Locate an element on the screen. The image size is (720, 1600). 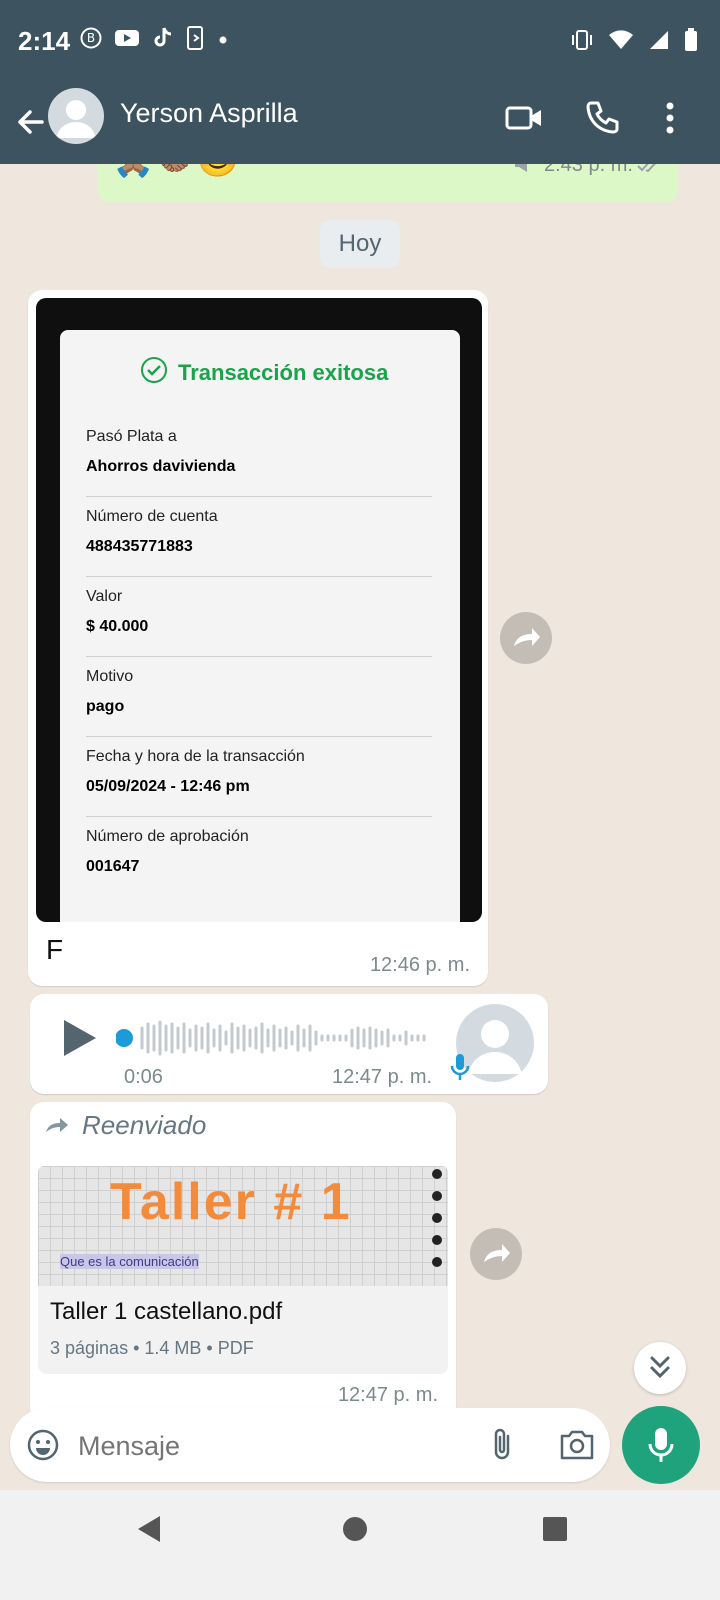
nav-back-icon is located at coordinates (150, 1531).